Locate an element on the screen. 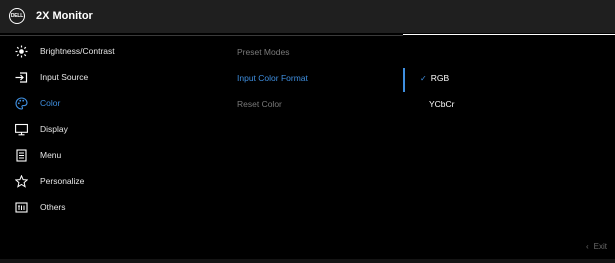 This screenshot has width=615, height=263. menu-label: Personalize is located at coordinates (62, 181).